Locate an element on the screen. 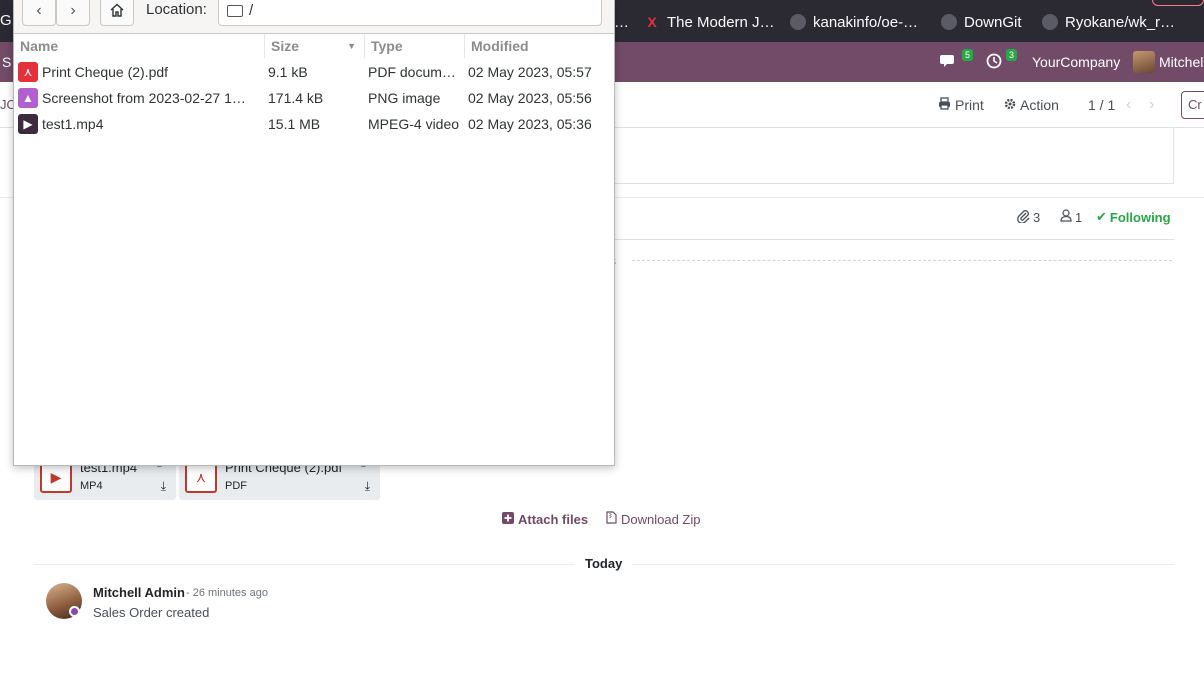 The height and width of the screenshot is (677, 1204). sort-desc-icon: ▼ is located at coordinates (351, 46).